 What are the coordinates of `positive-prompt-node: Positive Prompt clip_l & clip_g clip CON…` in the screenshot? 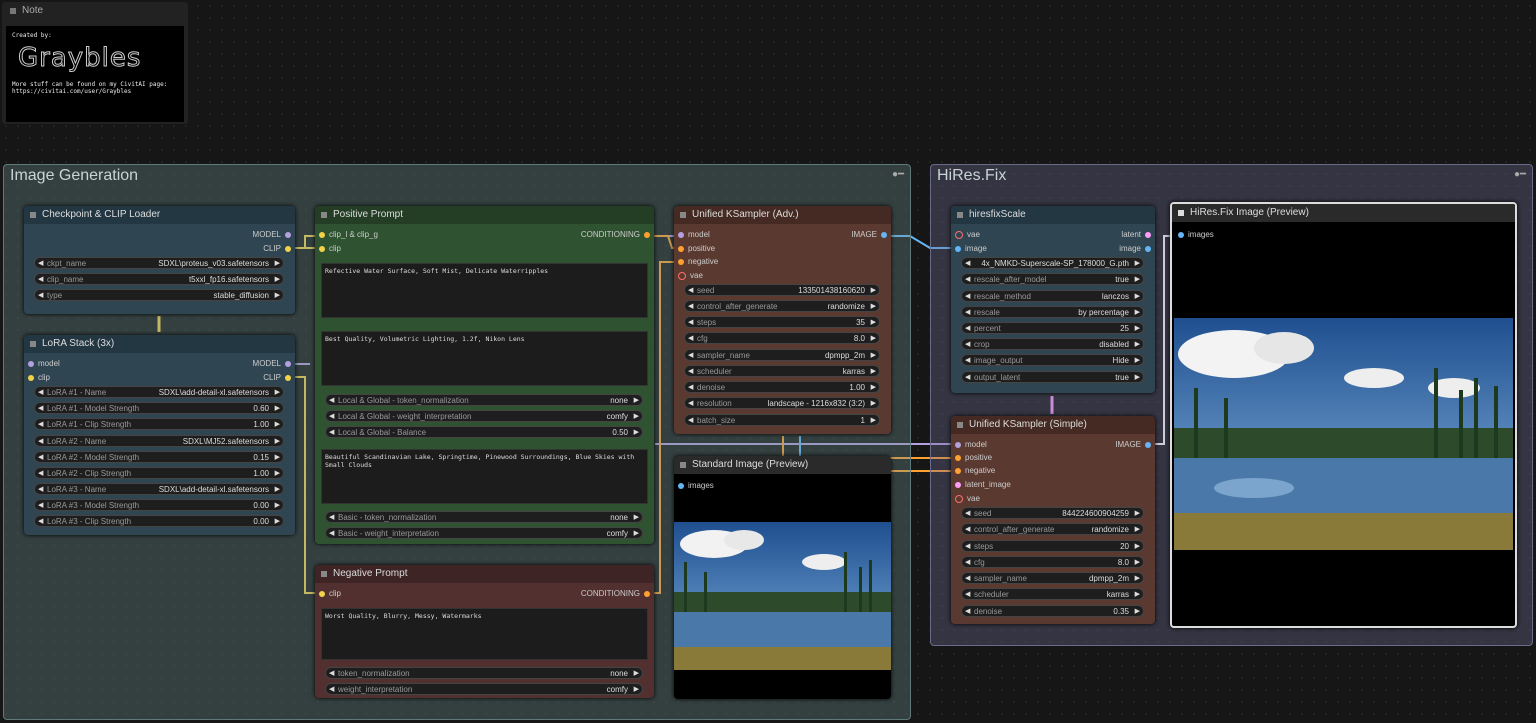 It's located at (484, 375).